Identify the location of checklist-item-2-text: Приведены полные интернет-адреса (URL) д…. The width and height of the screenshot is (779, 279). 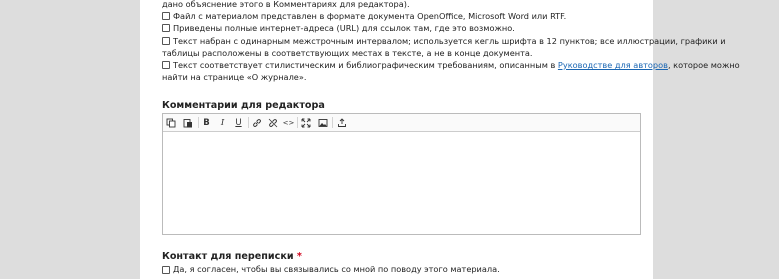
(344, 28).